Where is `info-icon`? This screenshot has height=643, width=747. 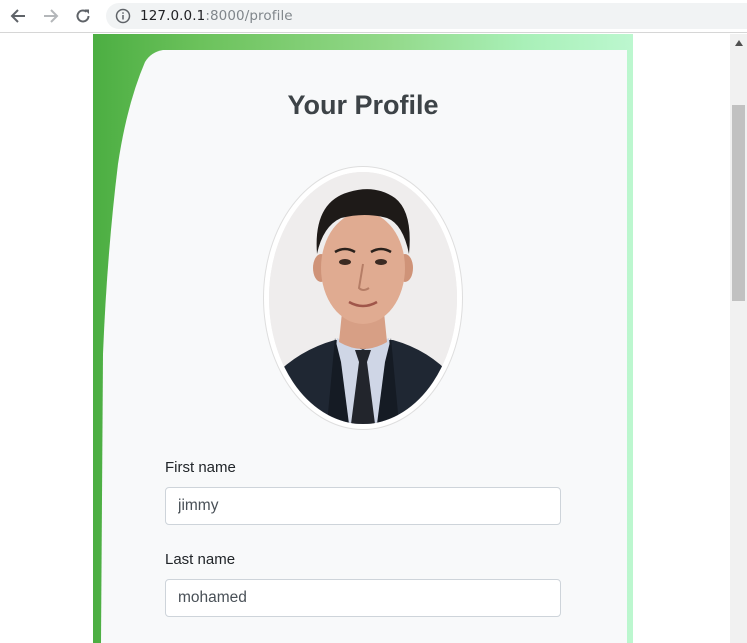 info-icon is located at coordinates (123, 16).